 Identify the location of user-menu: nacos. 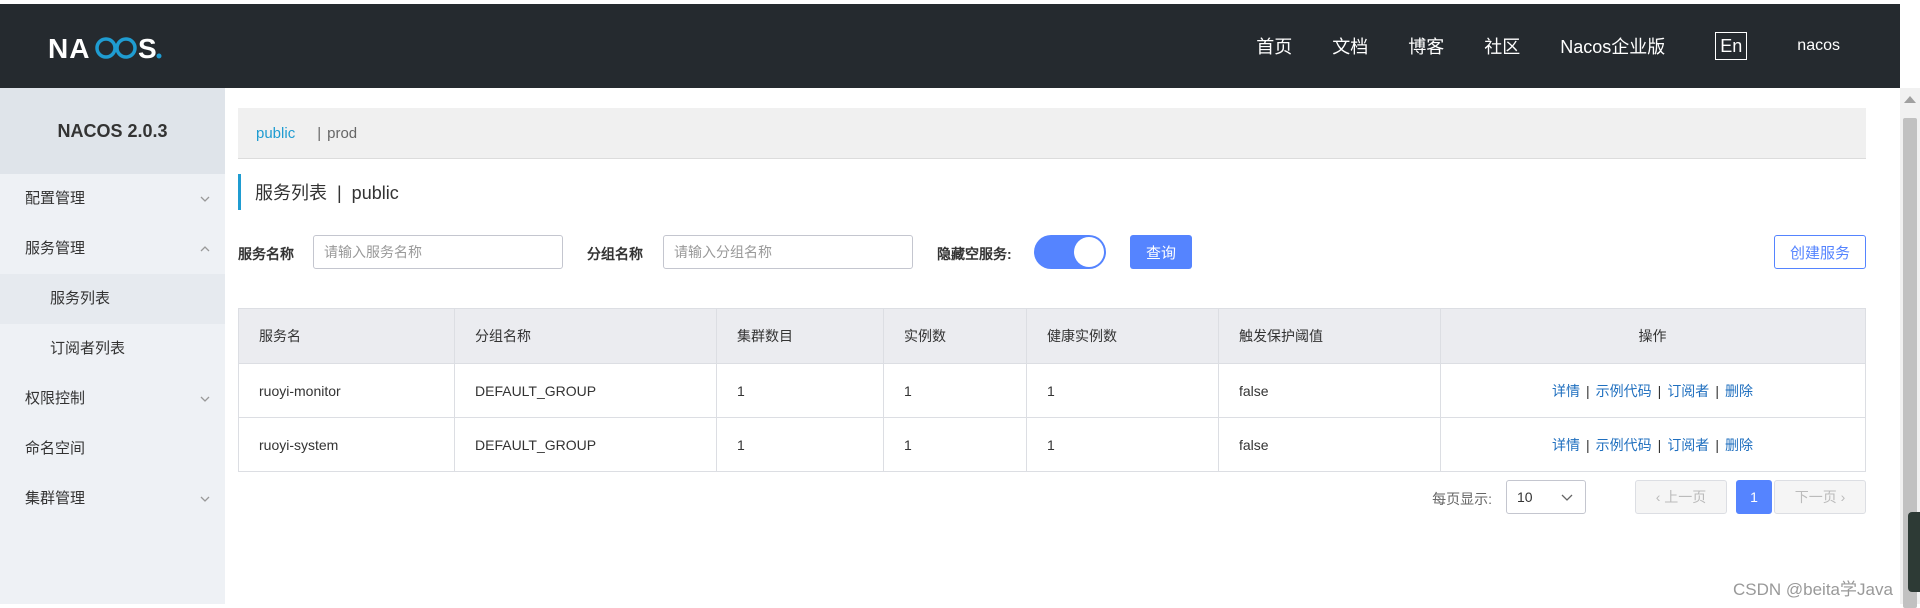
(1818, 46).